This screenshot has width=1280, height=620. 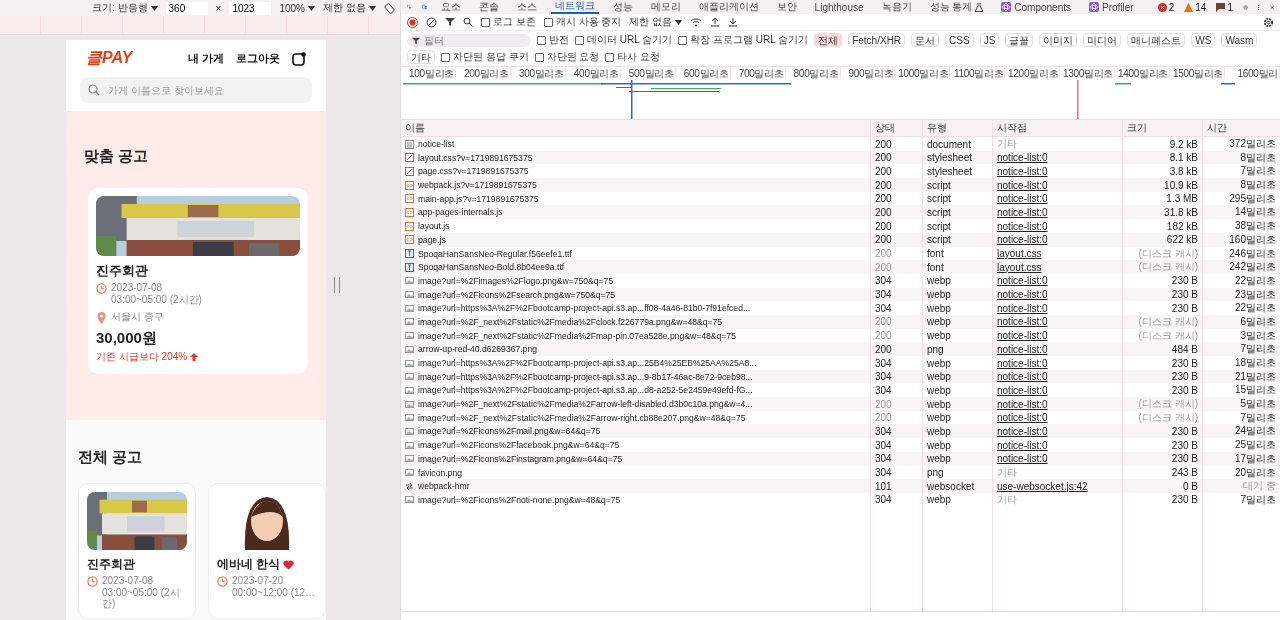 I want to click on type-filter-chip: 글꼴, so click(x=1019, y=40).